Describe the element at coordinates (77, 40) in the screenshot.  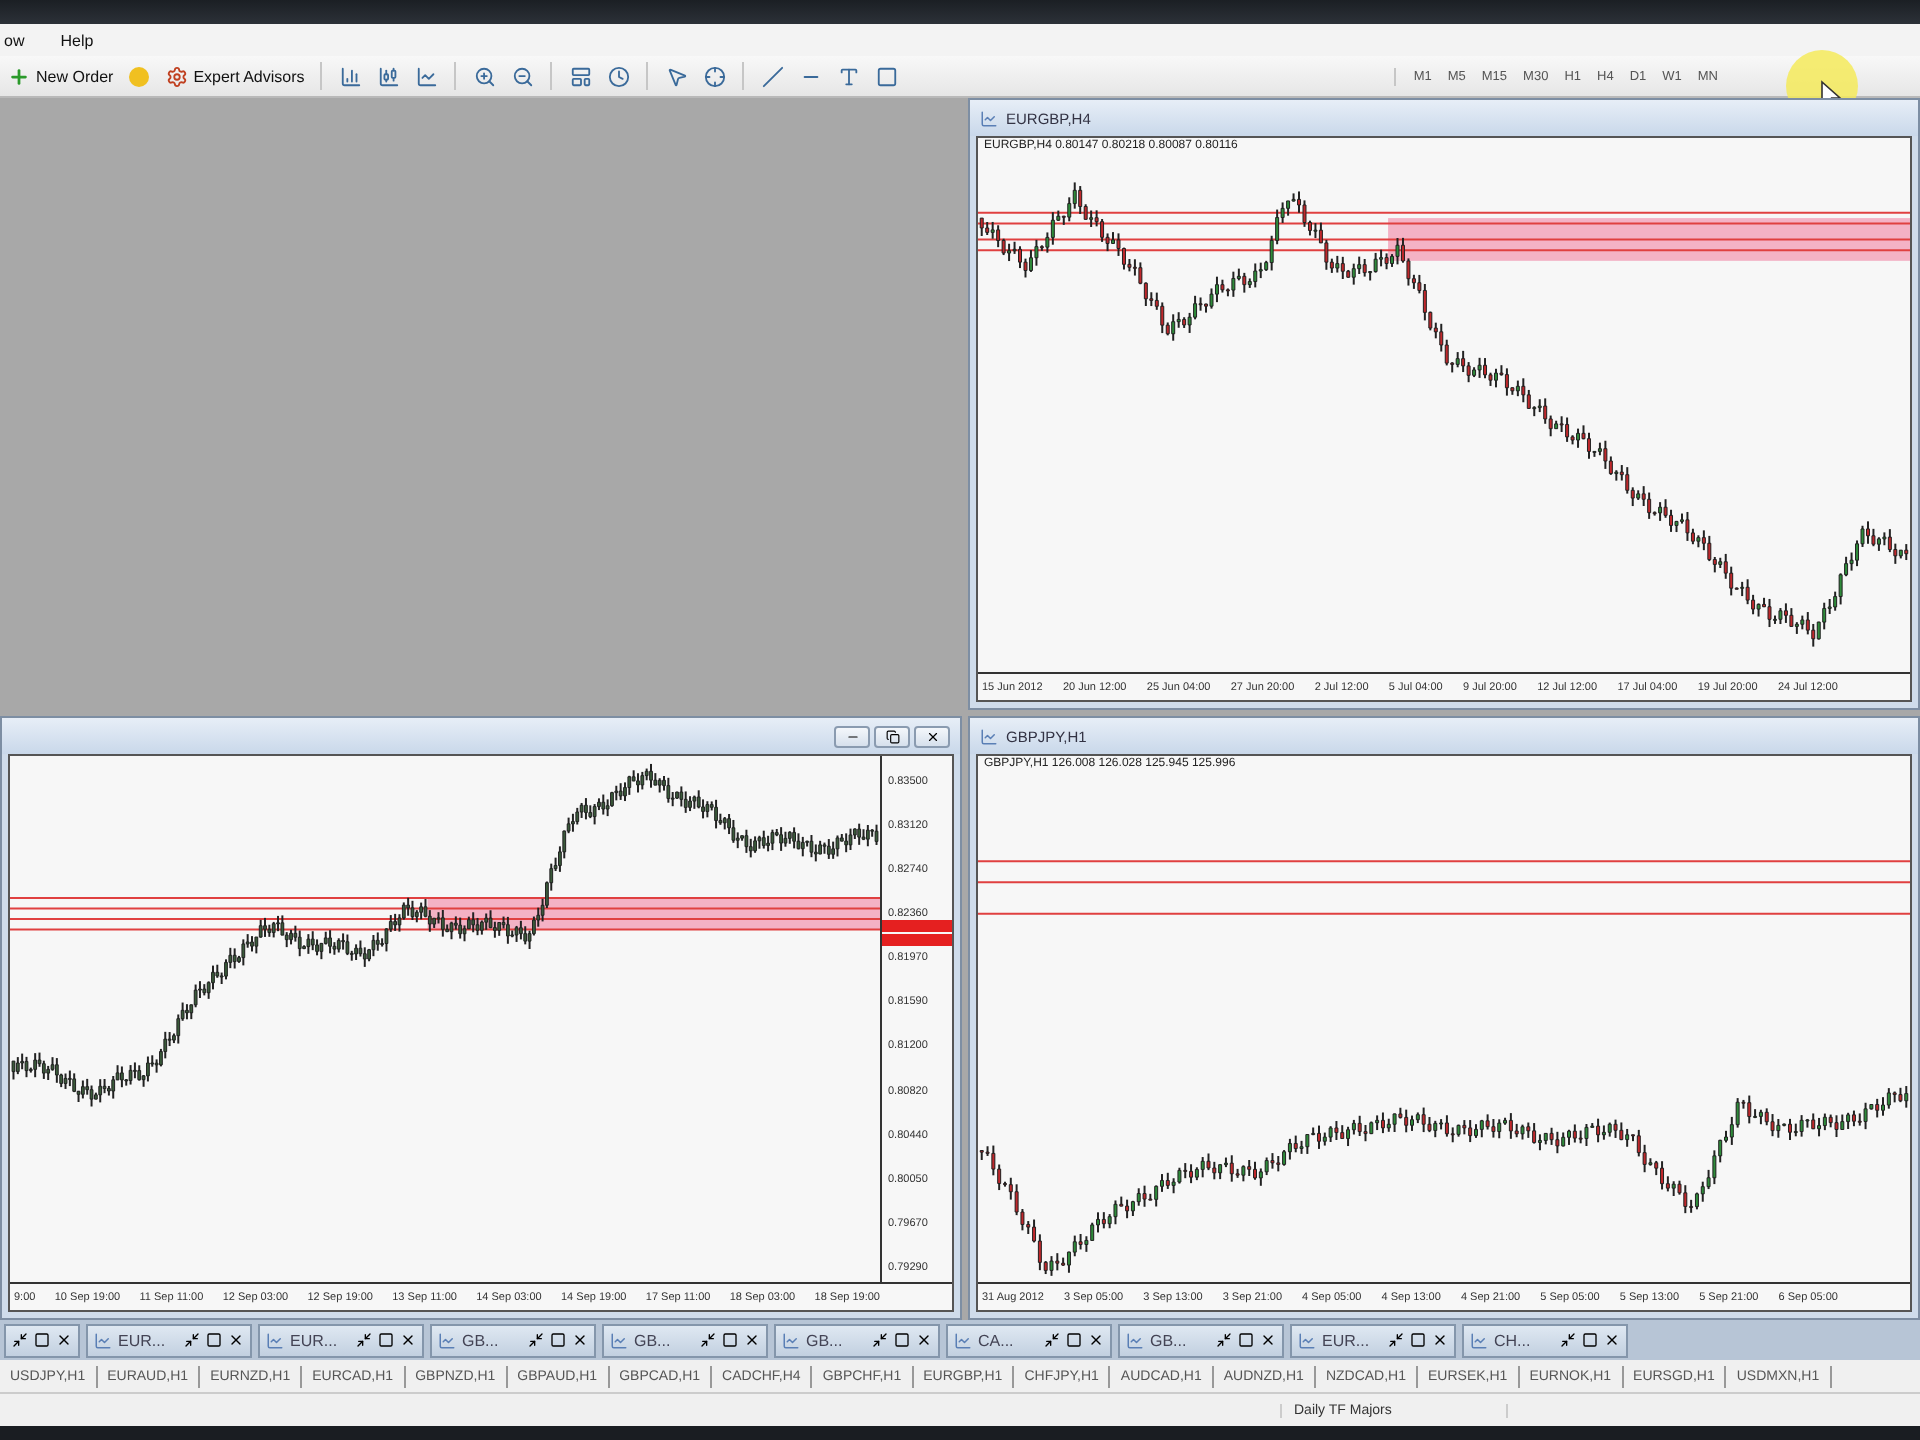
I see `menu-item: Help` at that location.